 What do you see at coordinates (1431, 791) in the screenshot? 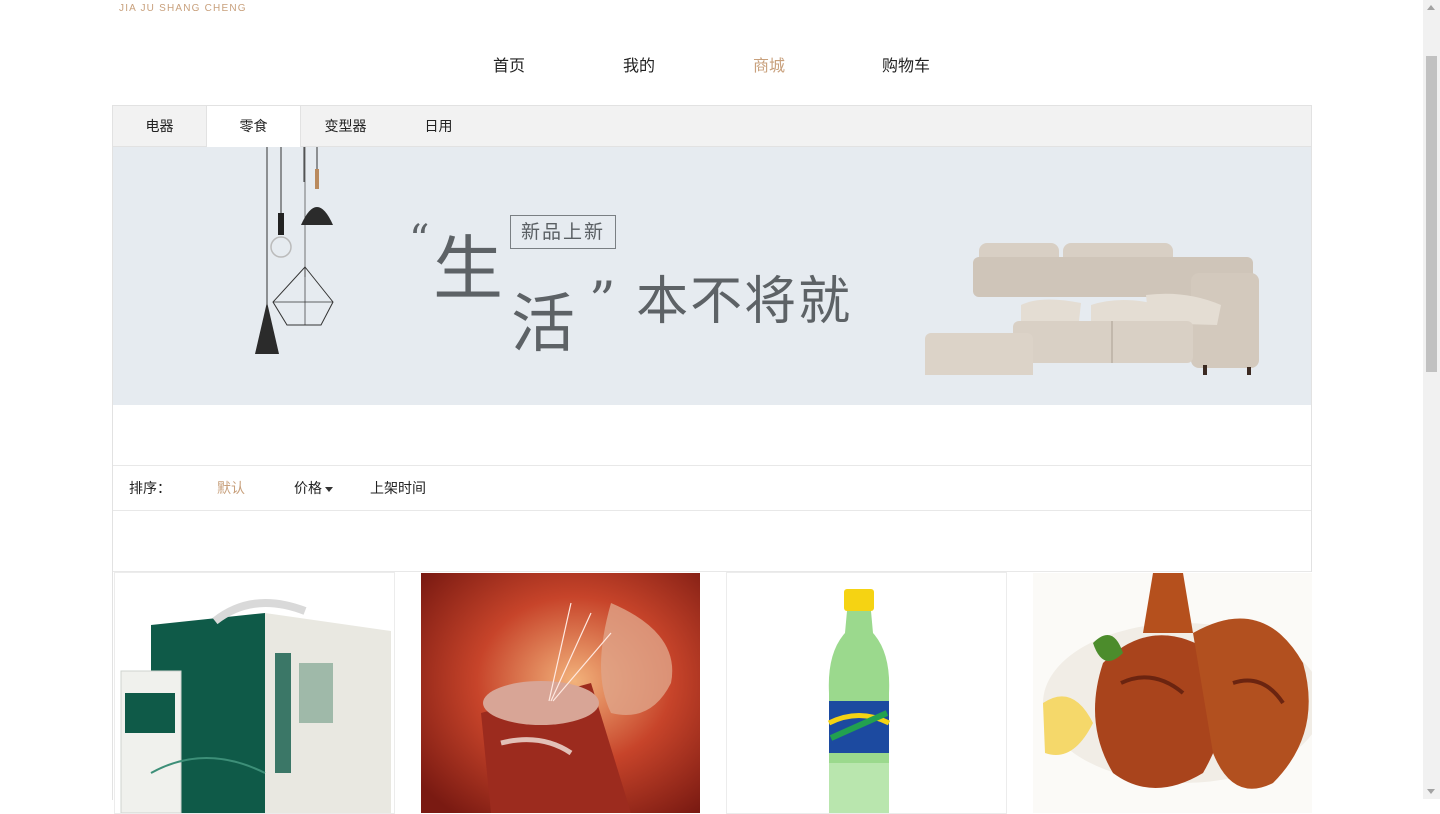
I see `scroll-down-icon` at bounding box center [1431, 791].